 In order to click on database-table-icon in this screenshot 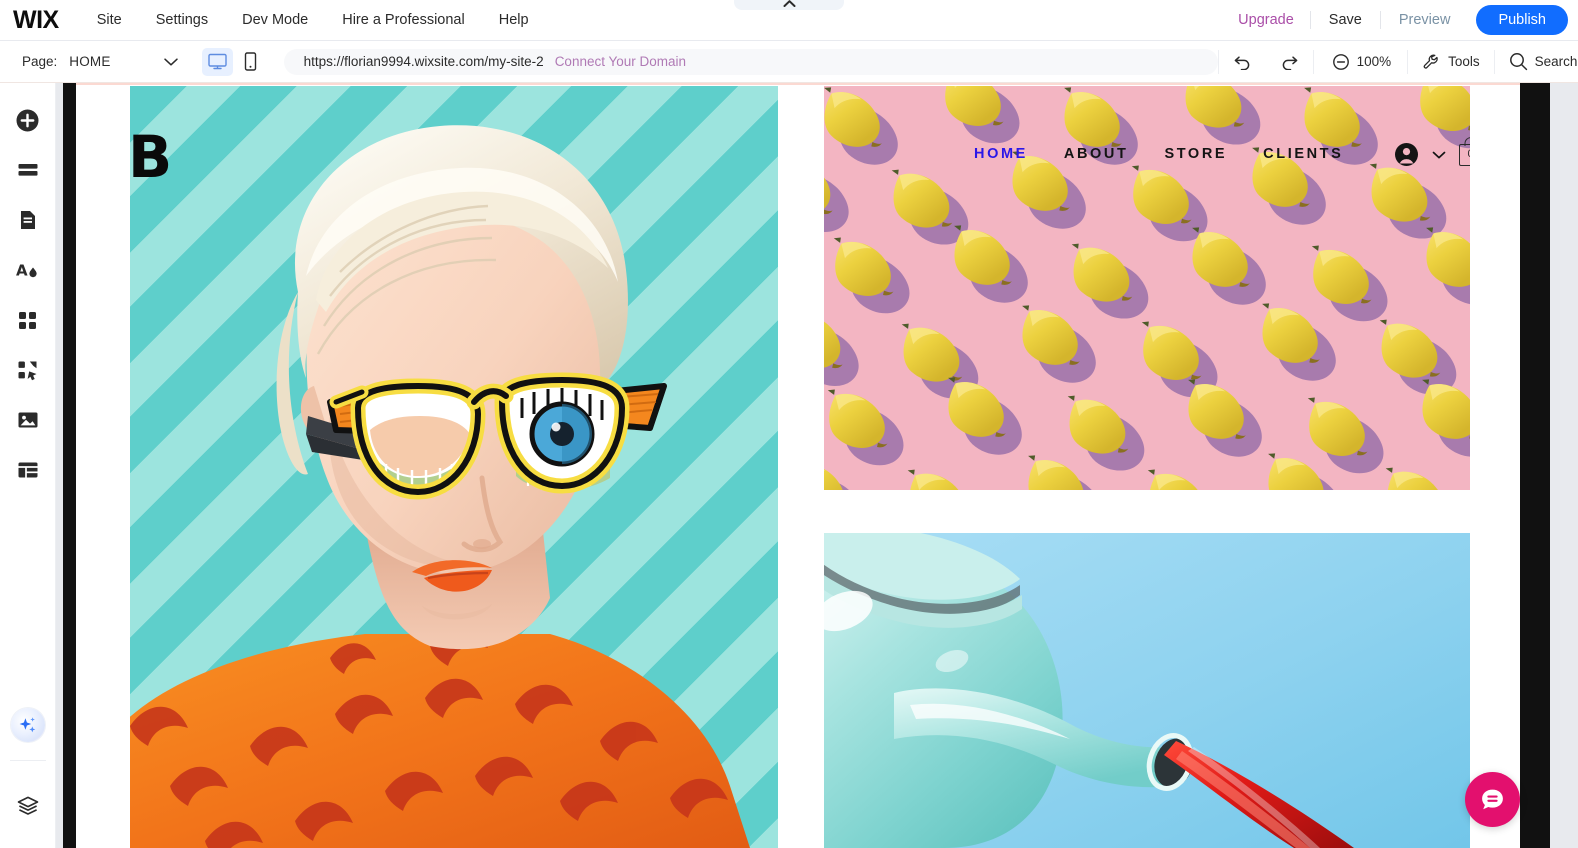, I will do `click(28, 470)`.